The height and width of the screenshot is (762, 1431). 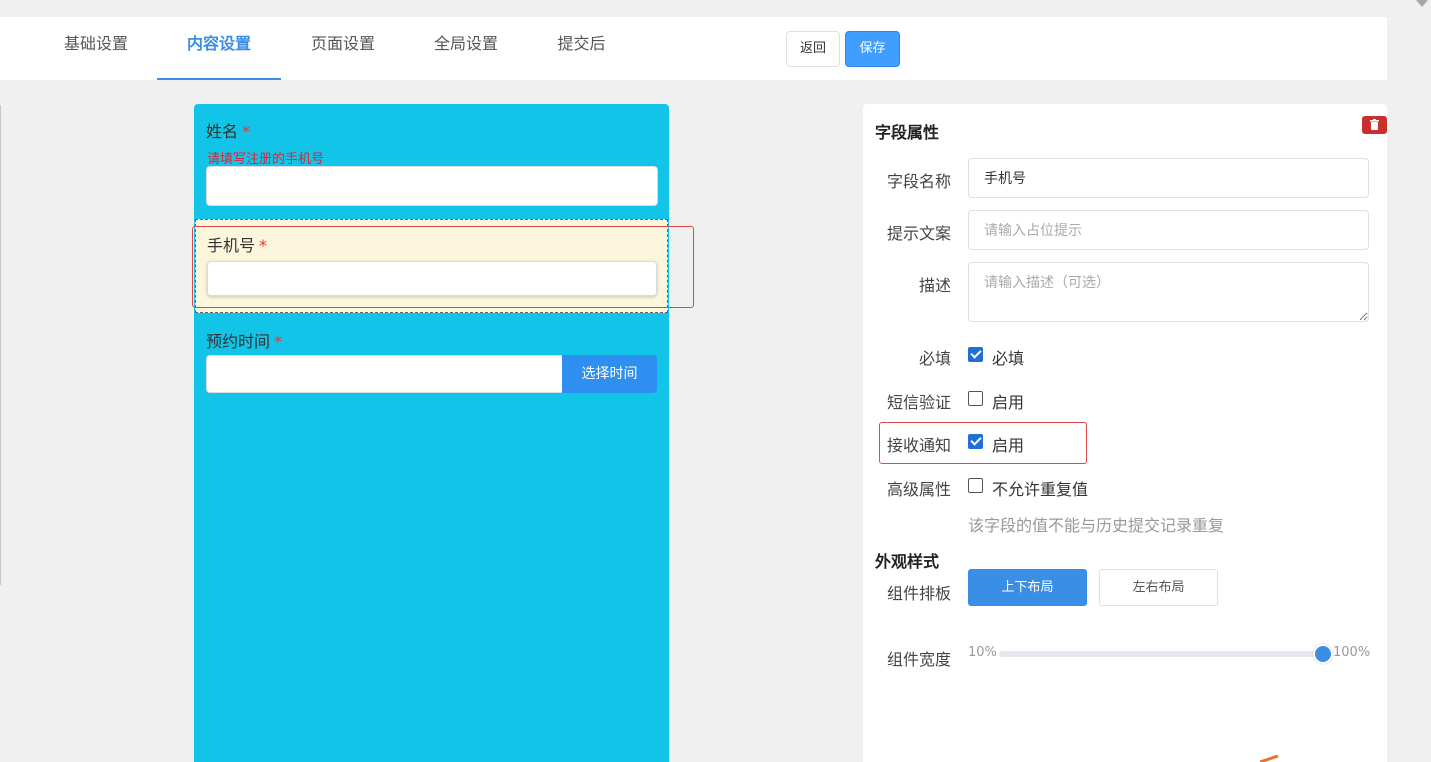 What do you see at coordinates (918, 181) in the screenshot?
I see `field-name-label: 字段名称` at bounding box center [918, 181].